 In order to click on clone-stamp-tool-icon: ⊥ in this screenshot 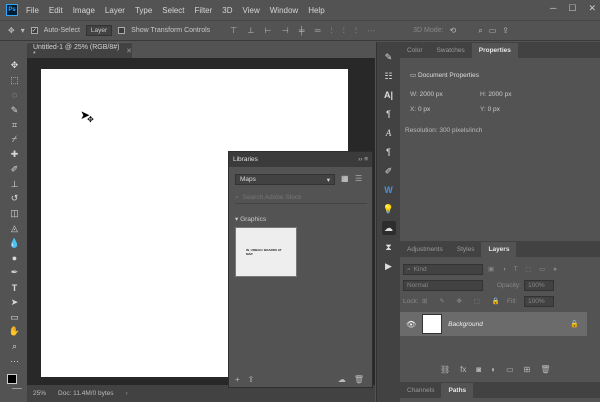, I will do `click(15, 184)`.